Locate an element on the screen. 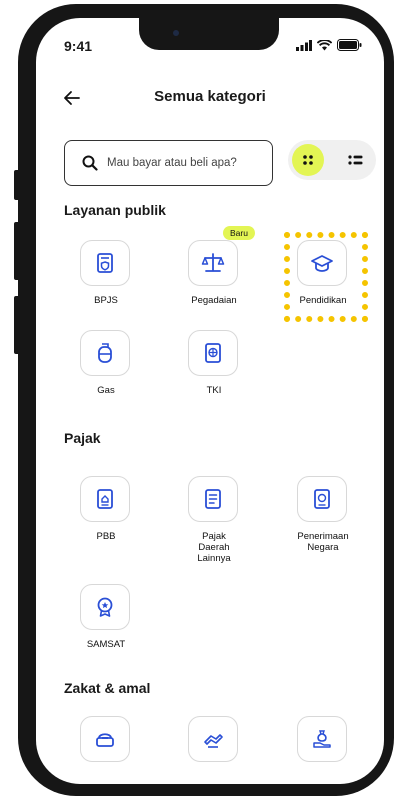 This screenshot has height=802, width=396. gas-cylinder-icon is located at coordinates (105, 353).